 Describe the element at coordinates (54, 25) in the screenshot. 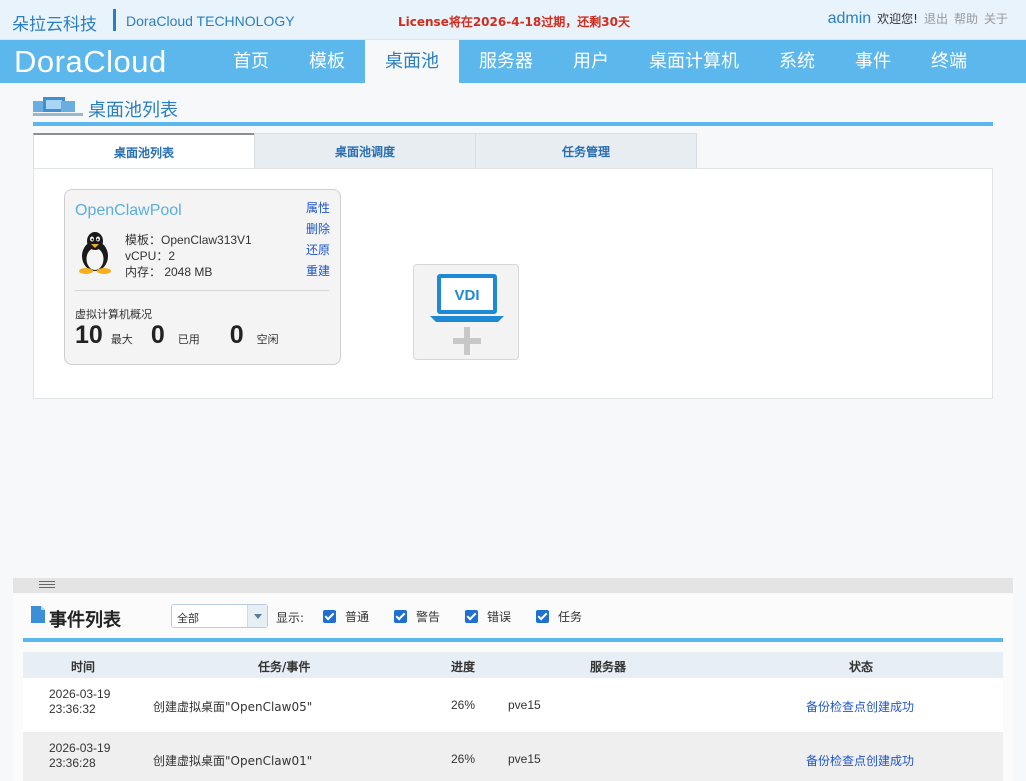

I see `brand-chinese-name: 朵拉云科技` at that location.